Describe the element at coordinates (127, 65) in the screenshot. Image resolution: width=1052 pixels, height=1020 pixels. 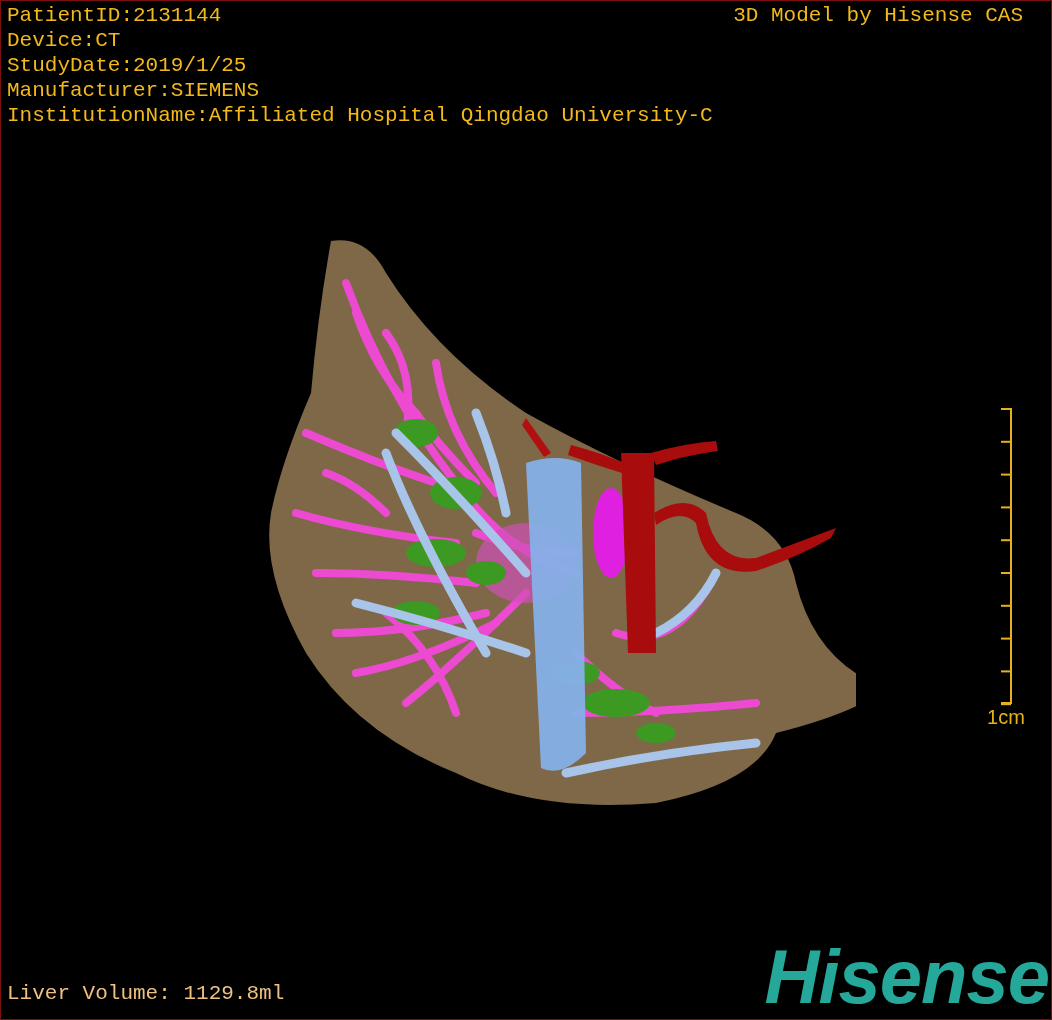
I see `study-info-text: StudyDate:2019/1/25` at that location.